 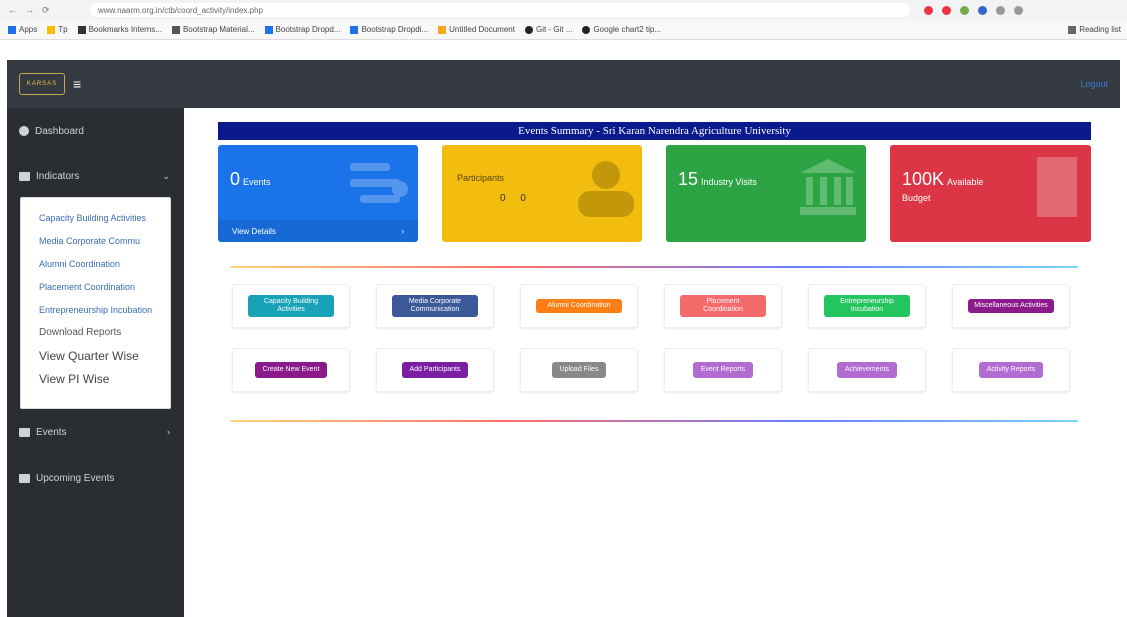 I want to click on tile-event-reports: Event Reports, so click(x=723, y=370).